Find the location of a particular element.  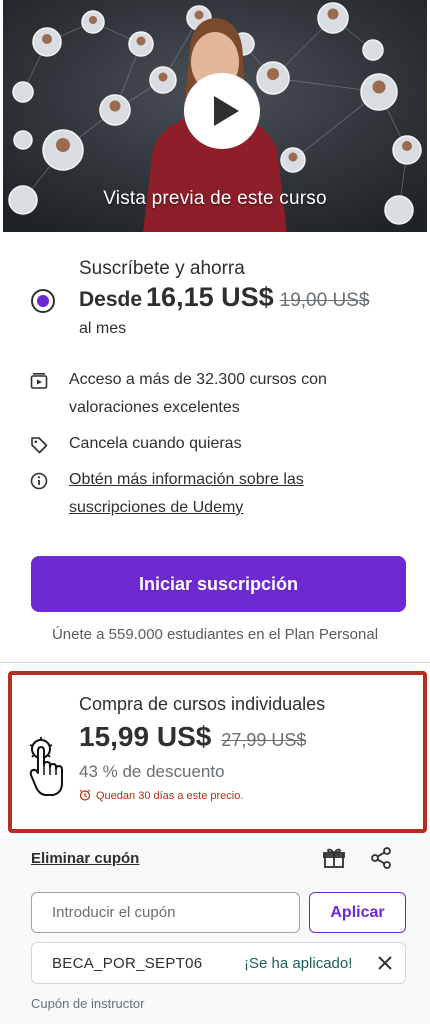

discount-text: 43 % de descuento is located at coordinates (152, 771).